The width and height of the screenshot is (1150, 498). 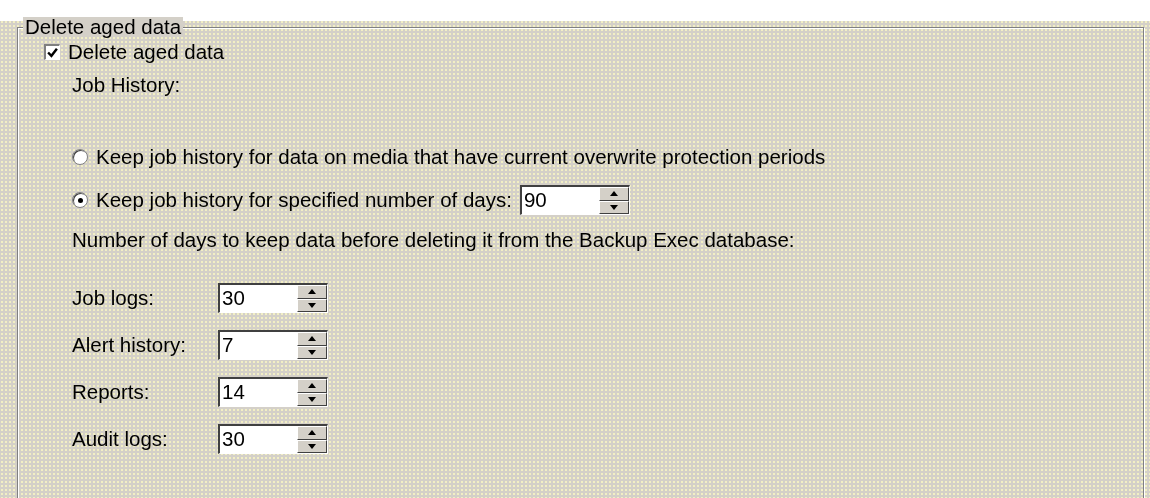 What do you see at coordinates (574, 200) in the screenshot?
I see `spin-box: 90` at bounding box center [574, 200].